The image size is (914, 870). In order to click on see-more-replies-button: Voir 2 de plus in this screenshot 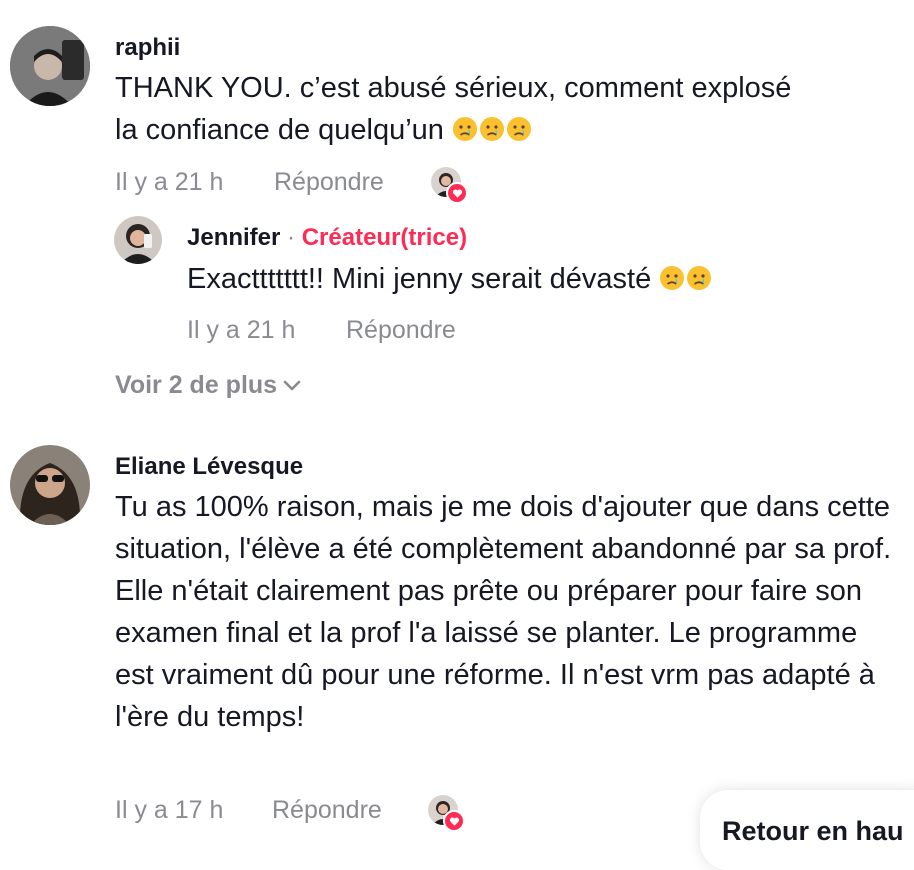, I will do `click(208, 385)`.